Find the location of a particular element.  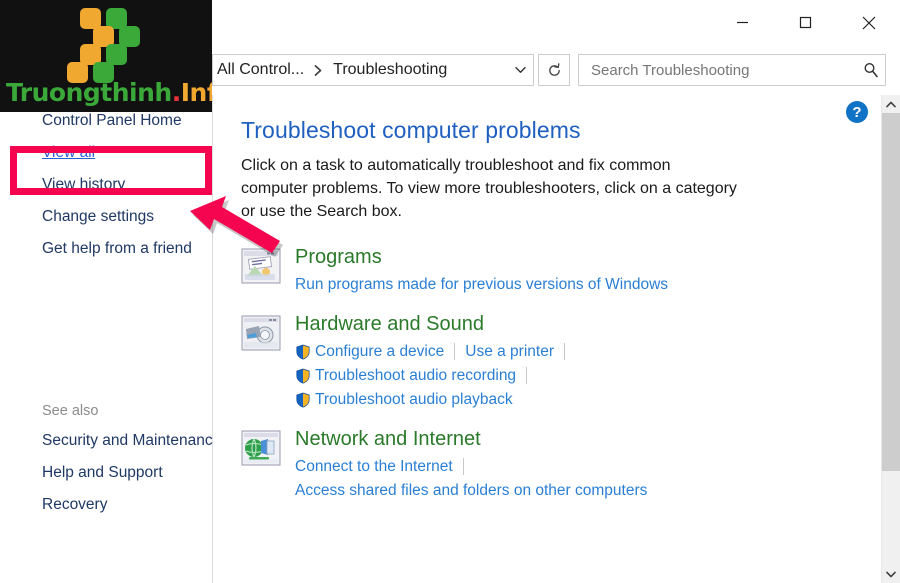

sidebar-item-recovery: Recovery is located at coordinates (106, 505).